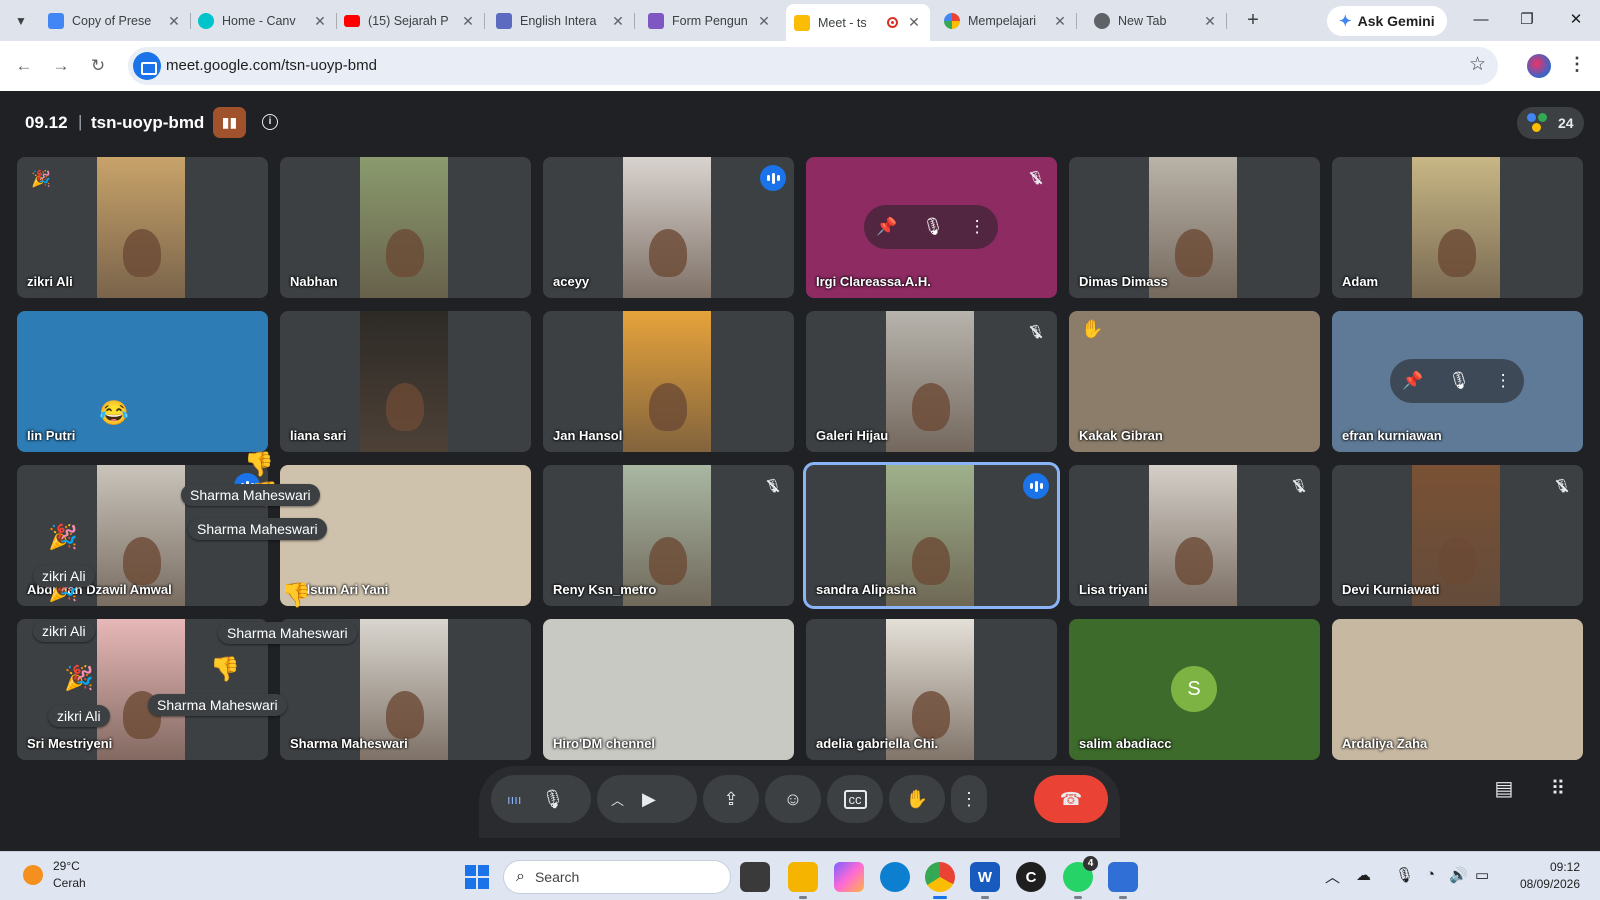  I want to click on forward-icon: →, so click(61, 66).